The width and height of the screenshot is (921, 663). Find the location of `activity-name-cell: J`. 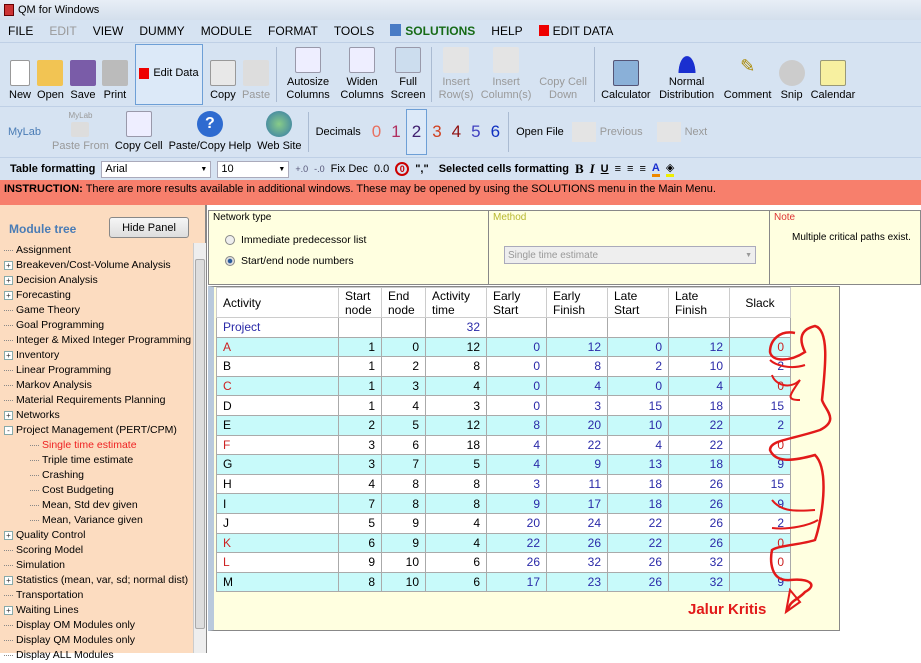

activity-name-cell: J is located at coordinates (277, 523).